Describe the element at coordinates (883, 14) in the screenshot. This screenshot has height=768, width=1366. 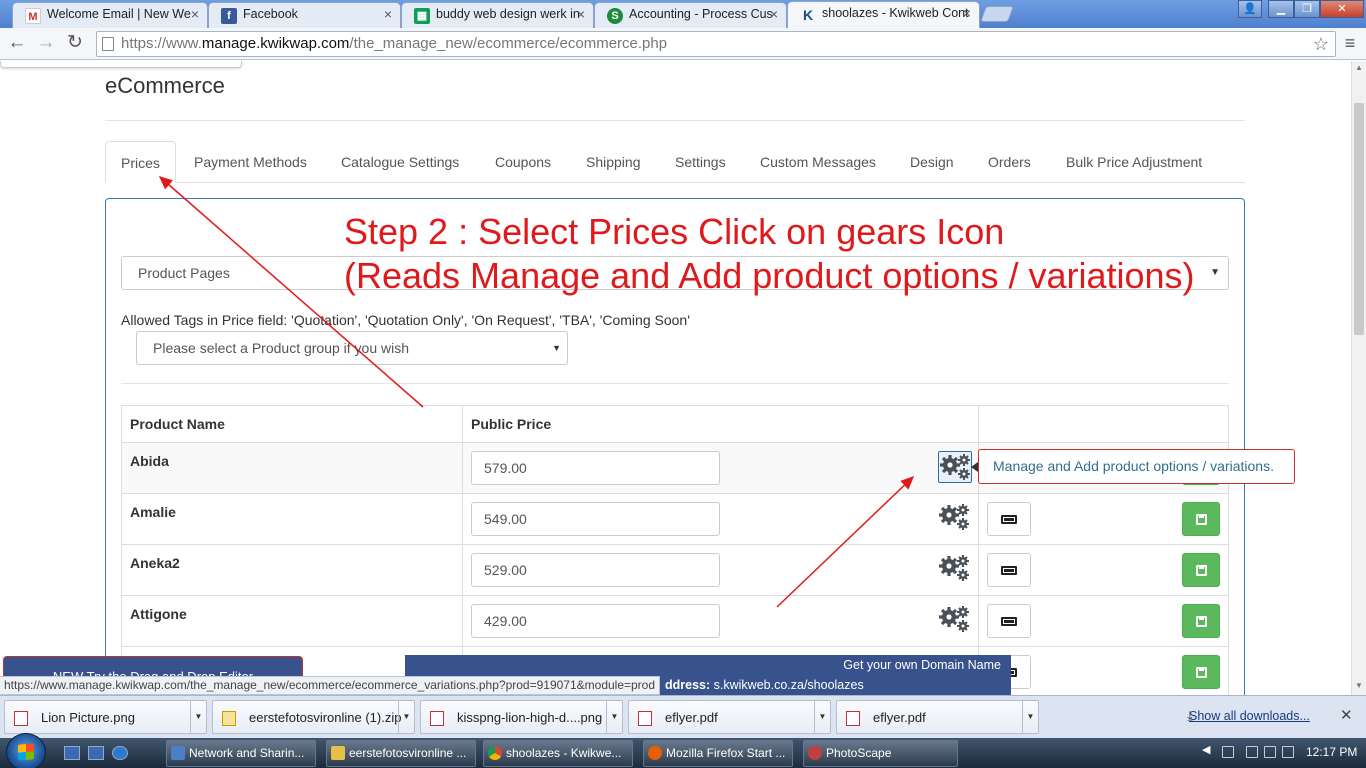
I see `browser-tab-kwikweb: K shoolazes - Kwikweb Cont ×` at that location.